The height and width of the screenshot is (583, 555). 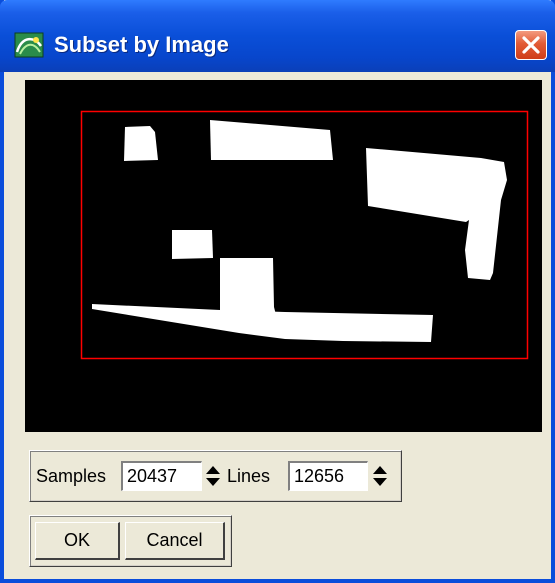 I want to click on samples-field: 20437, so click(x=161, y=476).